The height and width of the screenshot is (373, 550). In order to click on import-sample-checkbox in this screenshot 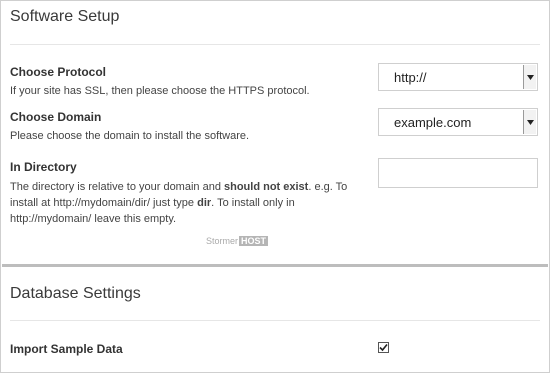, I will do `click(383, 347)`.